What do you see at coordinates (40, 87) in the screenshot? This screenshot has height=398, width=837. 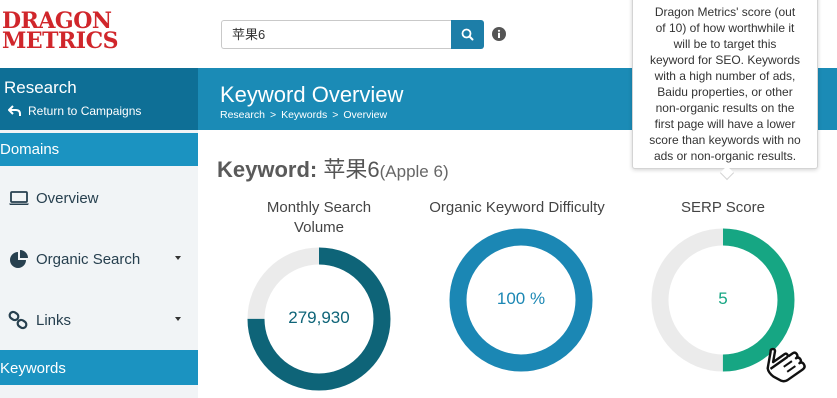 I see `sidebar-research-title: Research` at bounding box center [40, 87].